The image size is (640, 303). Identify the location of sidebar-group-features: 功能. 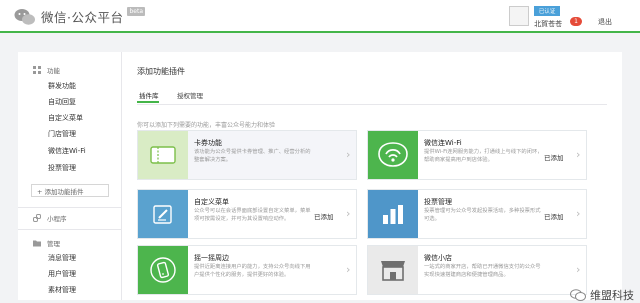
(46, 70).